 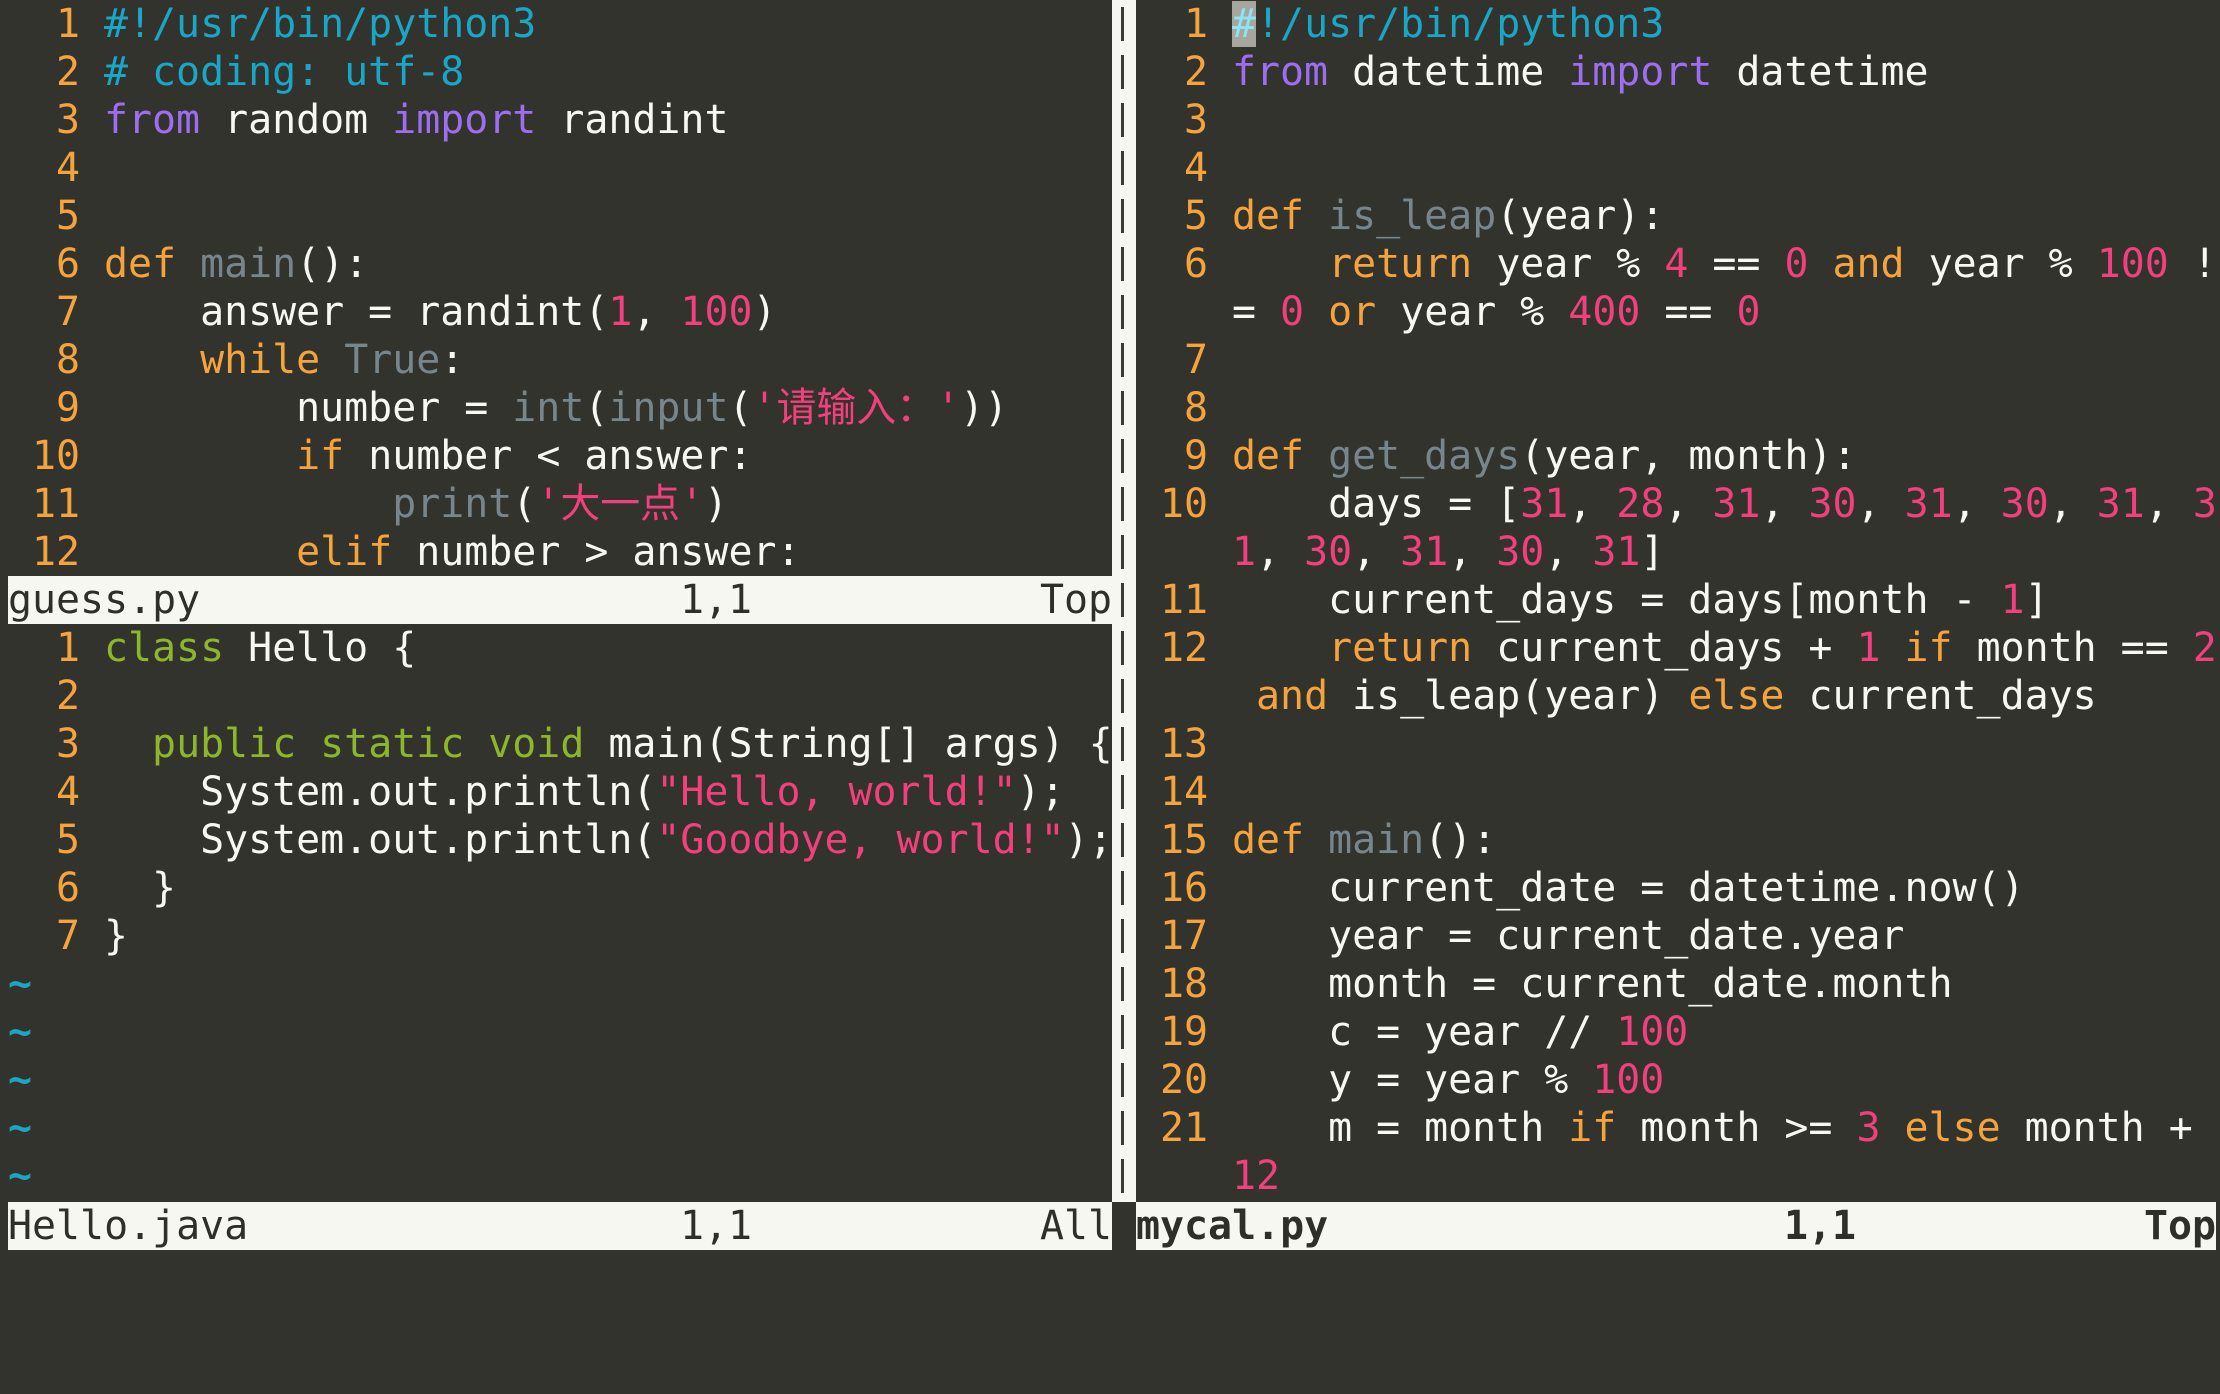 I want to click on code-line-wrap: 1, 30, 31, 30, 31], so click(x=1678, y=552).